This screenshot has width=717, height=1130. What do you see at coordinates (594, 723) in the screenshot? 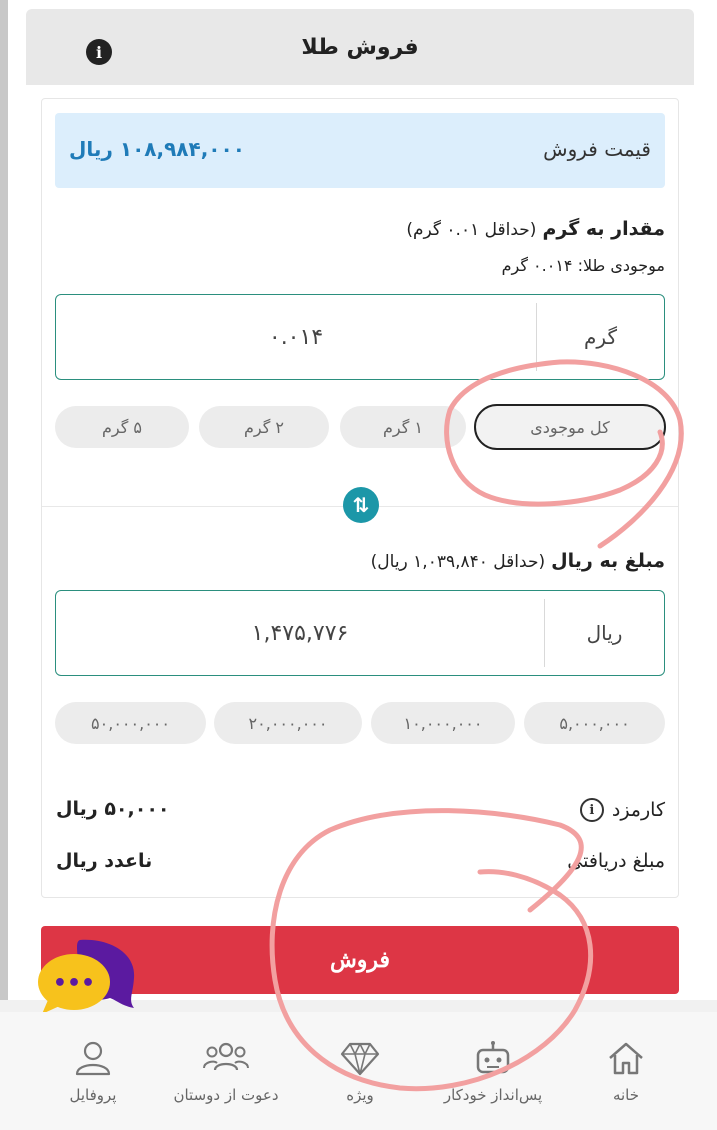
I see `chip-5m-rial: ۵,۰۰۰,۰۰۰` at bounding box center [594, 723].